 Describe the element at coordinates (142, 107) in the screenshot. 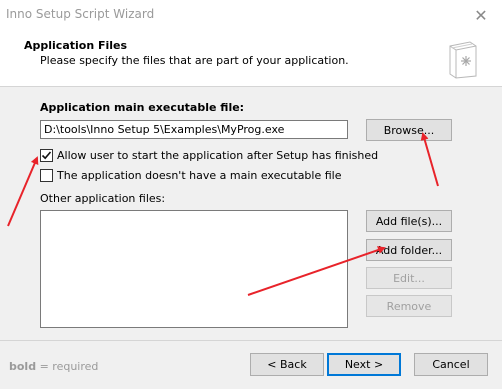

I see `exe-label: Application main executable file:` at that location.